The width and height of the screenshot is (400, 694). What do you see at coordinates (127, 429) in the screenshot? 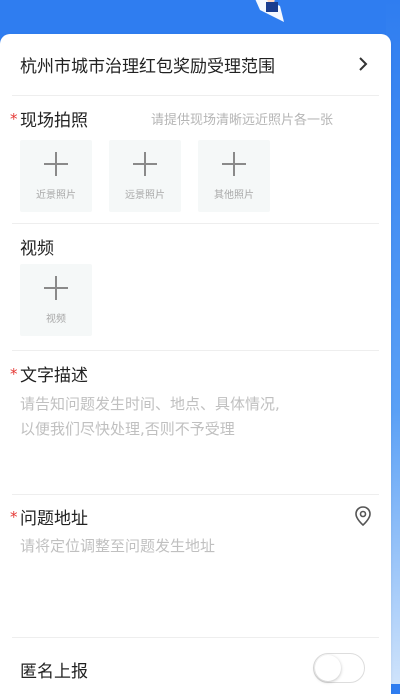
I see `description-placeholder-line2: 以便我们尽快处理,否则不予受理` at bounding box center [127, 429].